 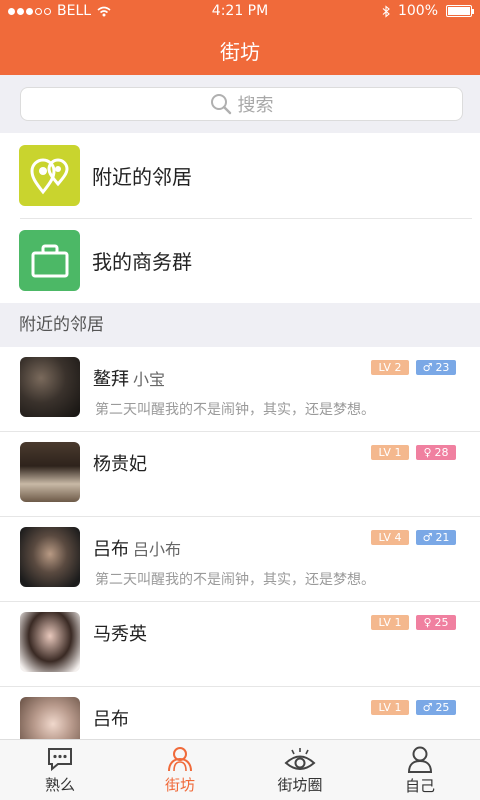 I want to click on status-bar: BELL 4:21 PM 100%, so click(x=240, y=11).